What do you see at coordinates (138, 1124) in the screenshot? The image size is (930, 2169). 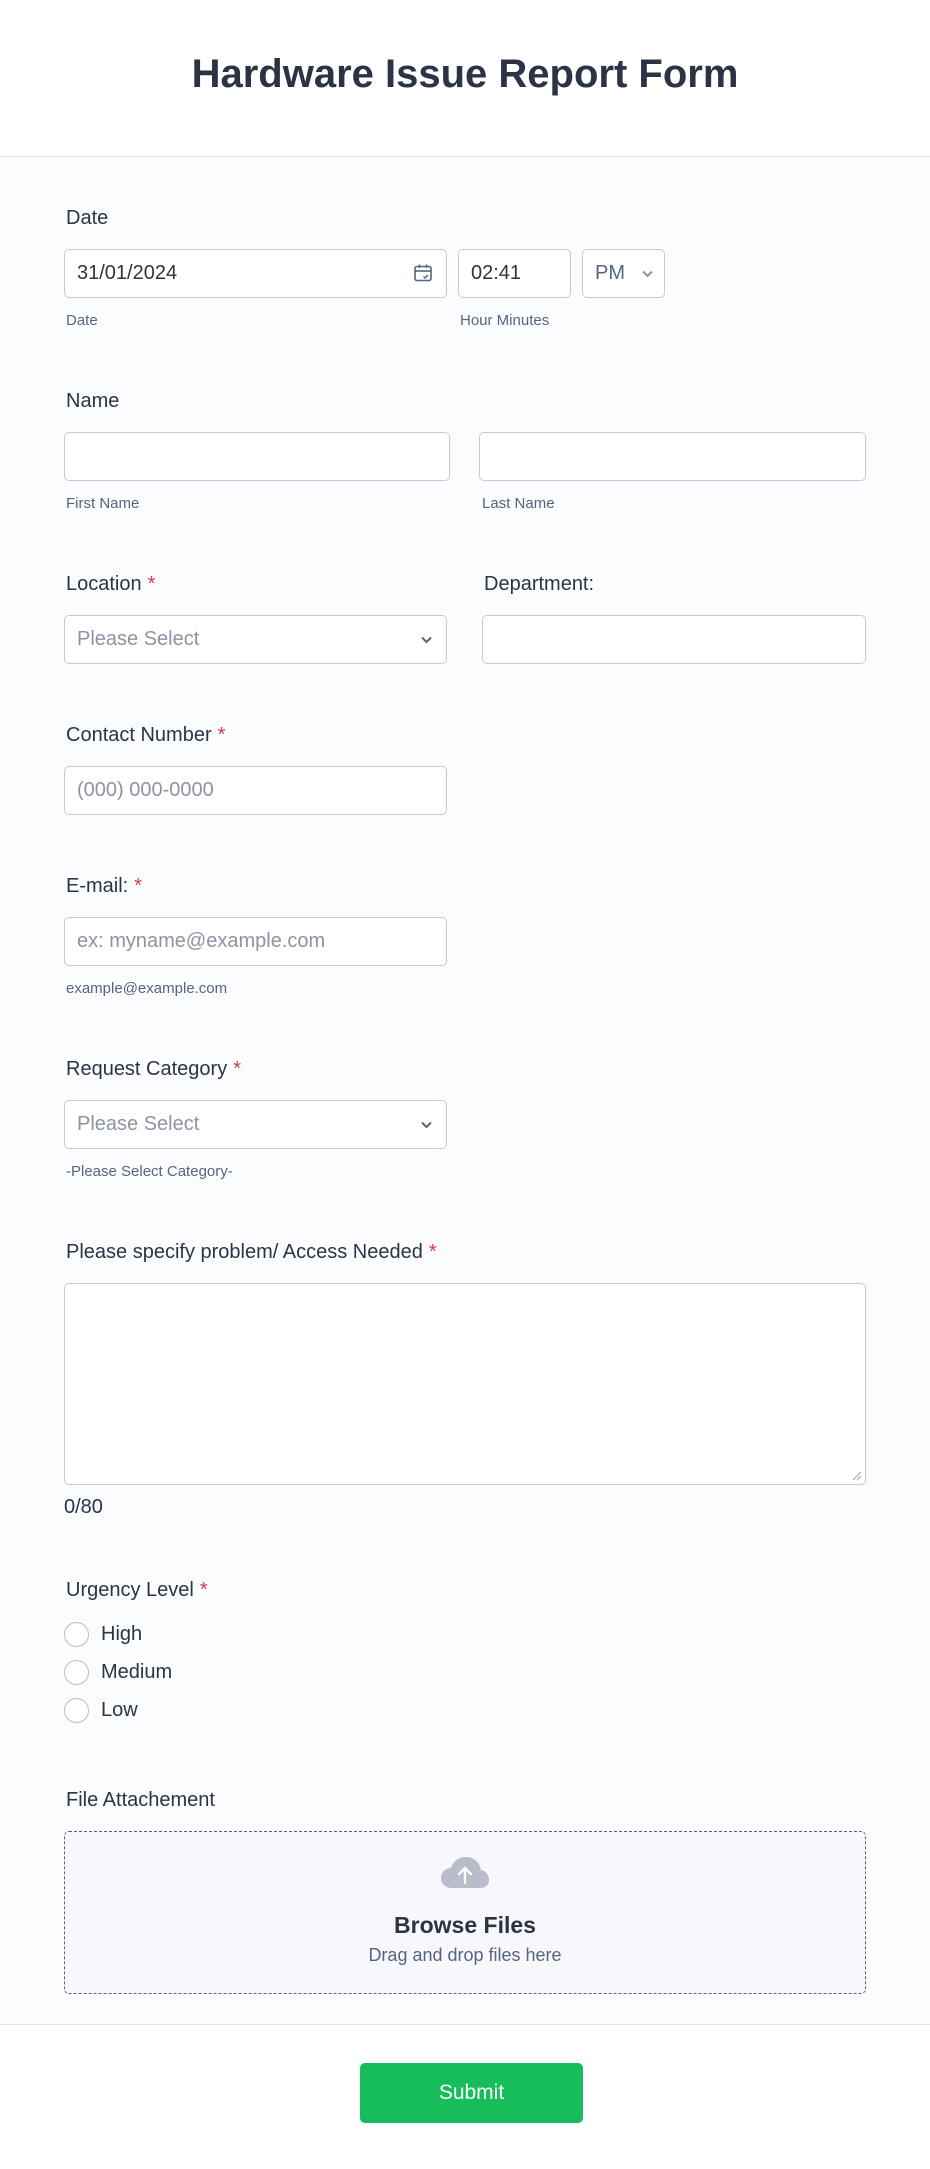 I see `request-category-placeholder: Please Select` at bounding box center [138, 1124].